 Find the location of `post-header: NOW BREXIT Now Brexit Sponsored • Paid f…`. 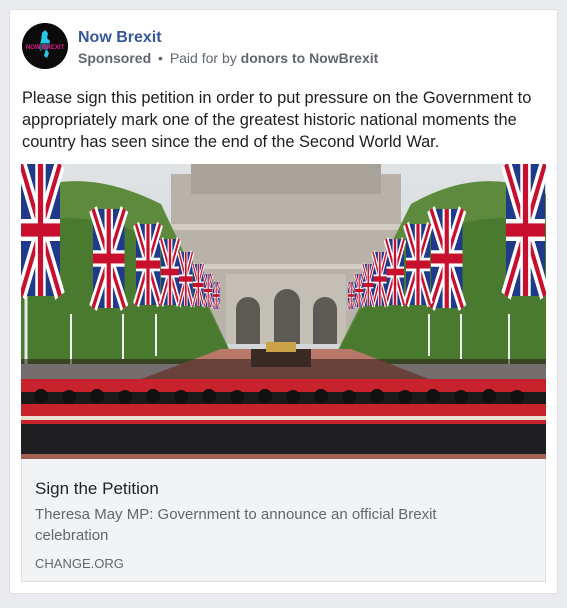

post-header: NOW BREXIT Now Brexit Sponsored • Paid f… is located at coordinates (282, 46).